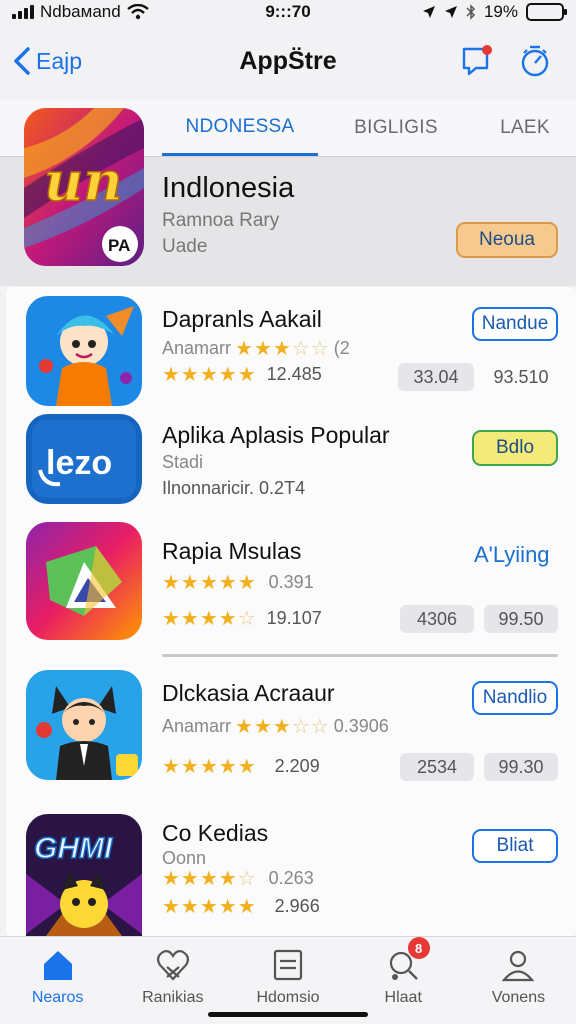 This screenshot has height=1024, width=576. What do you see at coordinates (294, 374) in the screenshot?
I see `app-meta-value-1: 12.485` at bounding box center [294, 374].